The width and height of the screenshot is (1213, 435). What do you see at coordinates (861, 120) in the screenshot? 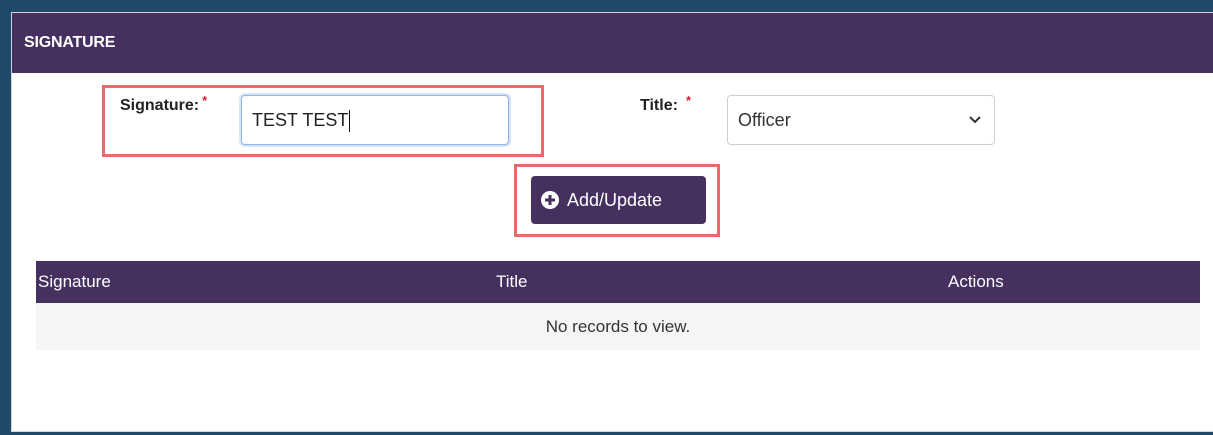
I see `title-select: Officer` at bounding box center [861, 120].